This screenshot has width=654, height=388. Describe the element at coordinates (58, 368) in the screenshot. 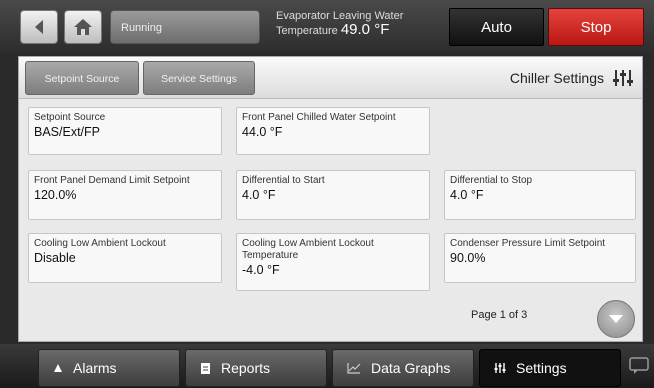

I see `bell-icon` at that location.